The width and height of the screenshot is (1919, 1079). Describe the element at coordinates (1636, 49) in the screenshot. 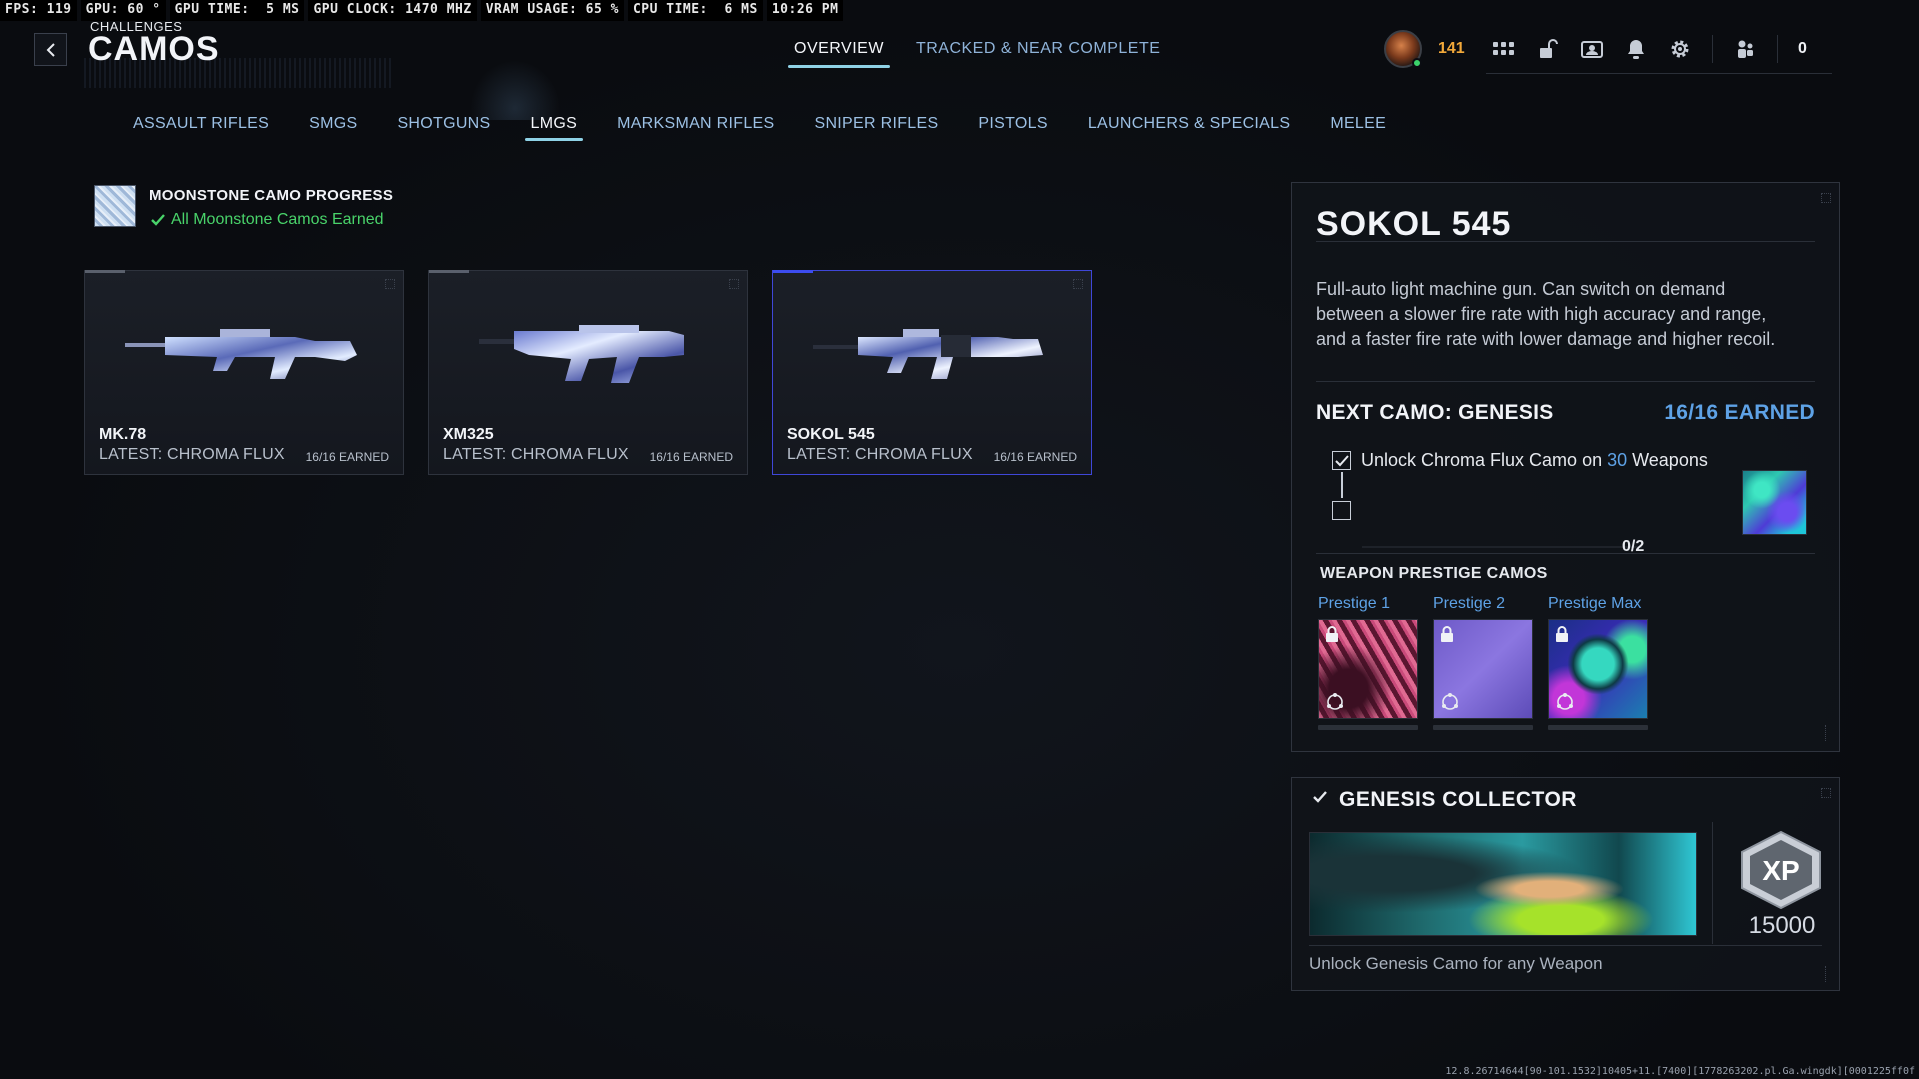

I see `notifications-bell-icon` at that location.